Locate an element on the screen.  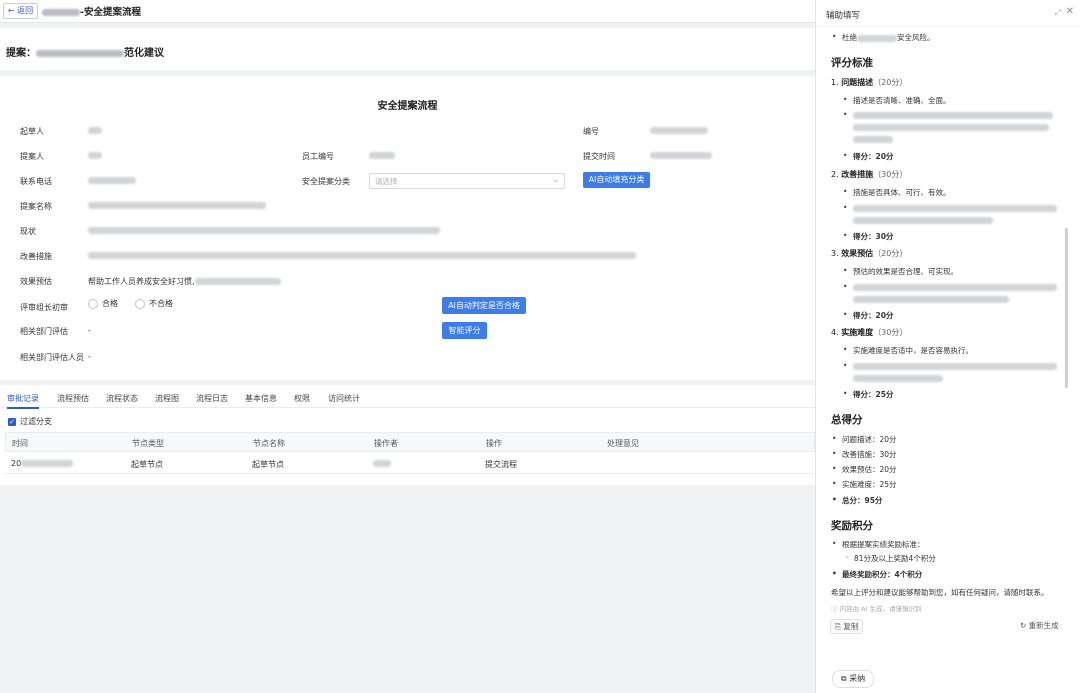
expand-icon: ⤢ is located at coordinates (1058, 13).